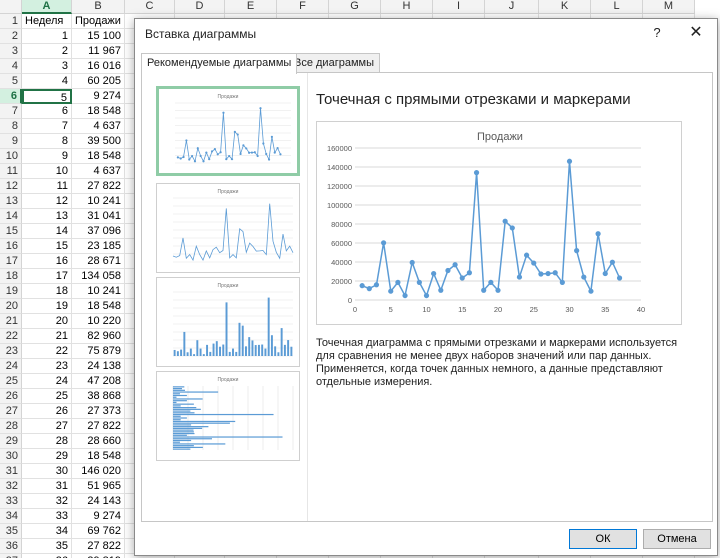  I want to click on row-header: 21, so click(11, 321).